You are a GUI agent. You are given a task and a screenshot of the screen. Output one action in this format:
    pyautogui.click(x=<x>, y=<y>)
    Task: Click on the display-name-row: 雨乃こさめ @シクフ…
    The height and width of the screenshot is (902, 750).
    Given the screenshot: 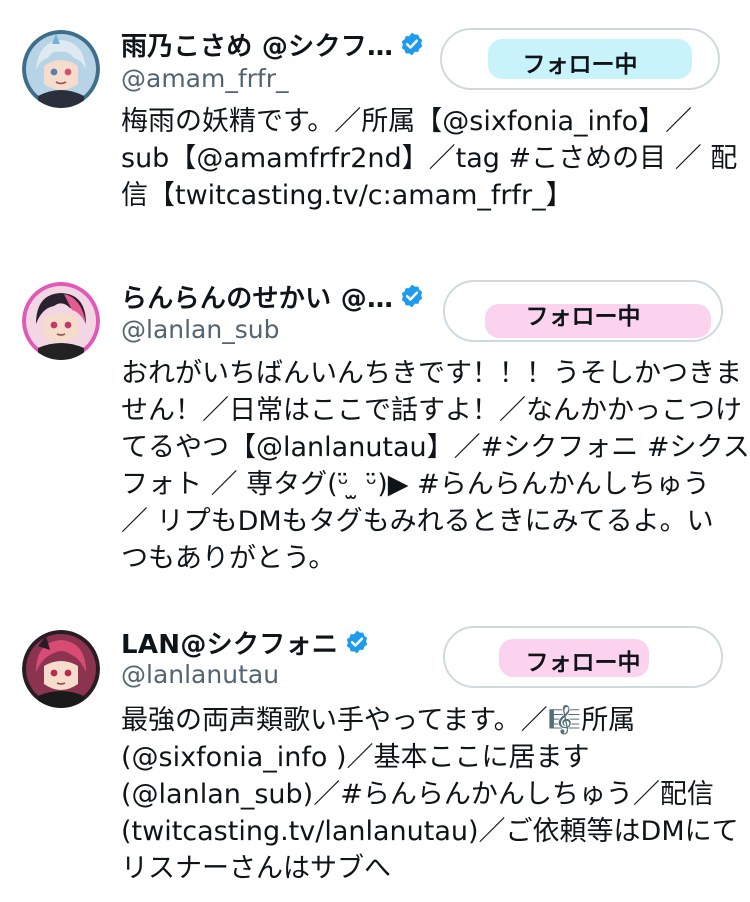 What is the action you would take?
    pyautogui.click(x=273, y=44)
    